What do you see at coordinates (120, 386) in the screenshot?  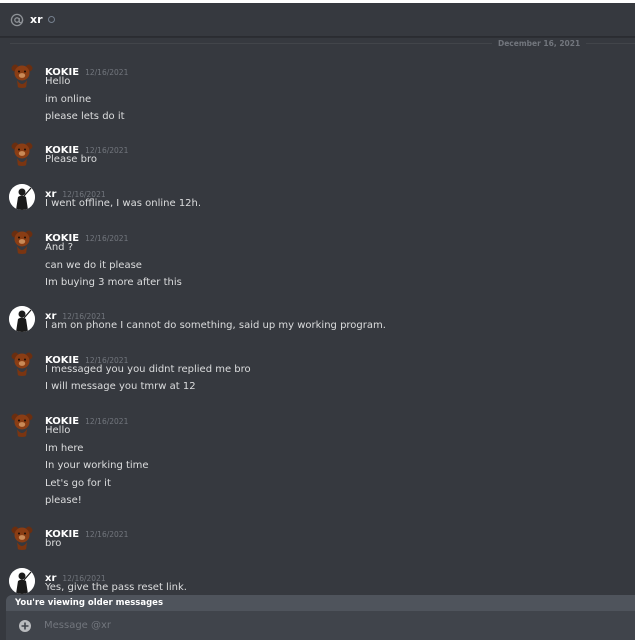 I see `message-text: I will message you tmrw at 12` at bounding box center [120, 386].